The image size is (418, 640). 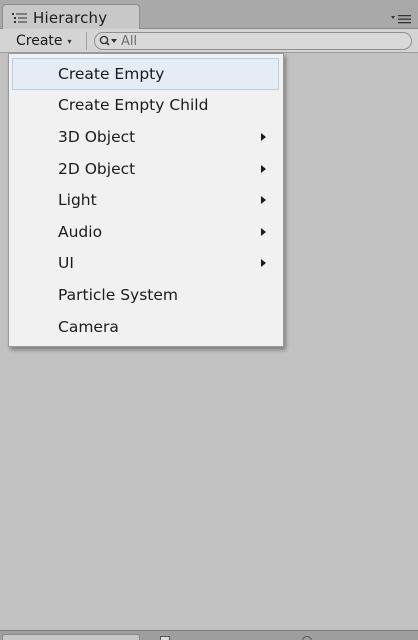 I want to click on menu-item-ui: UI, so click(x=146, y=264).